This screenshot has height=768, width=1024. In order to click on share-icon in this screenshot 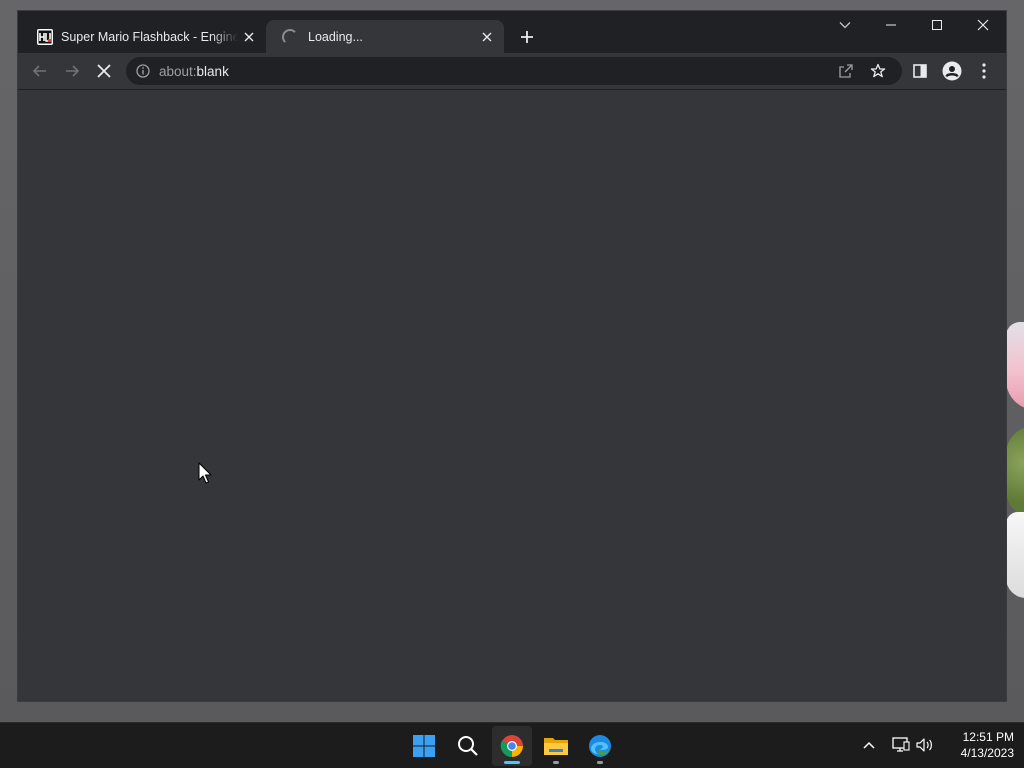, I will do `click(846, 71)`.